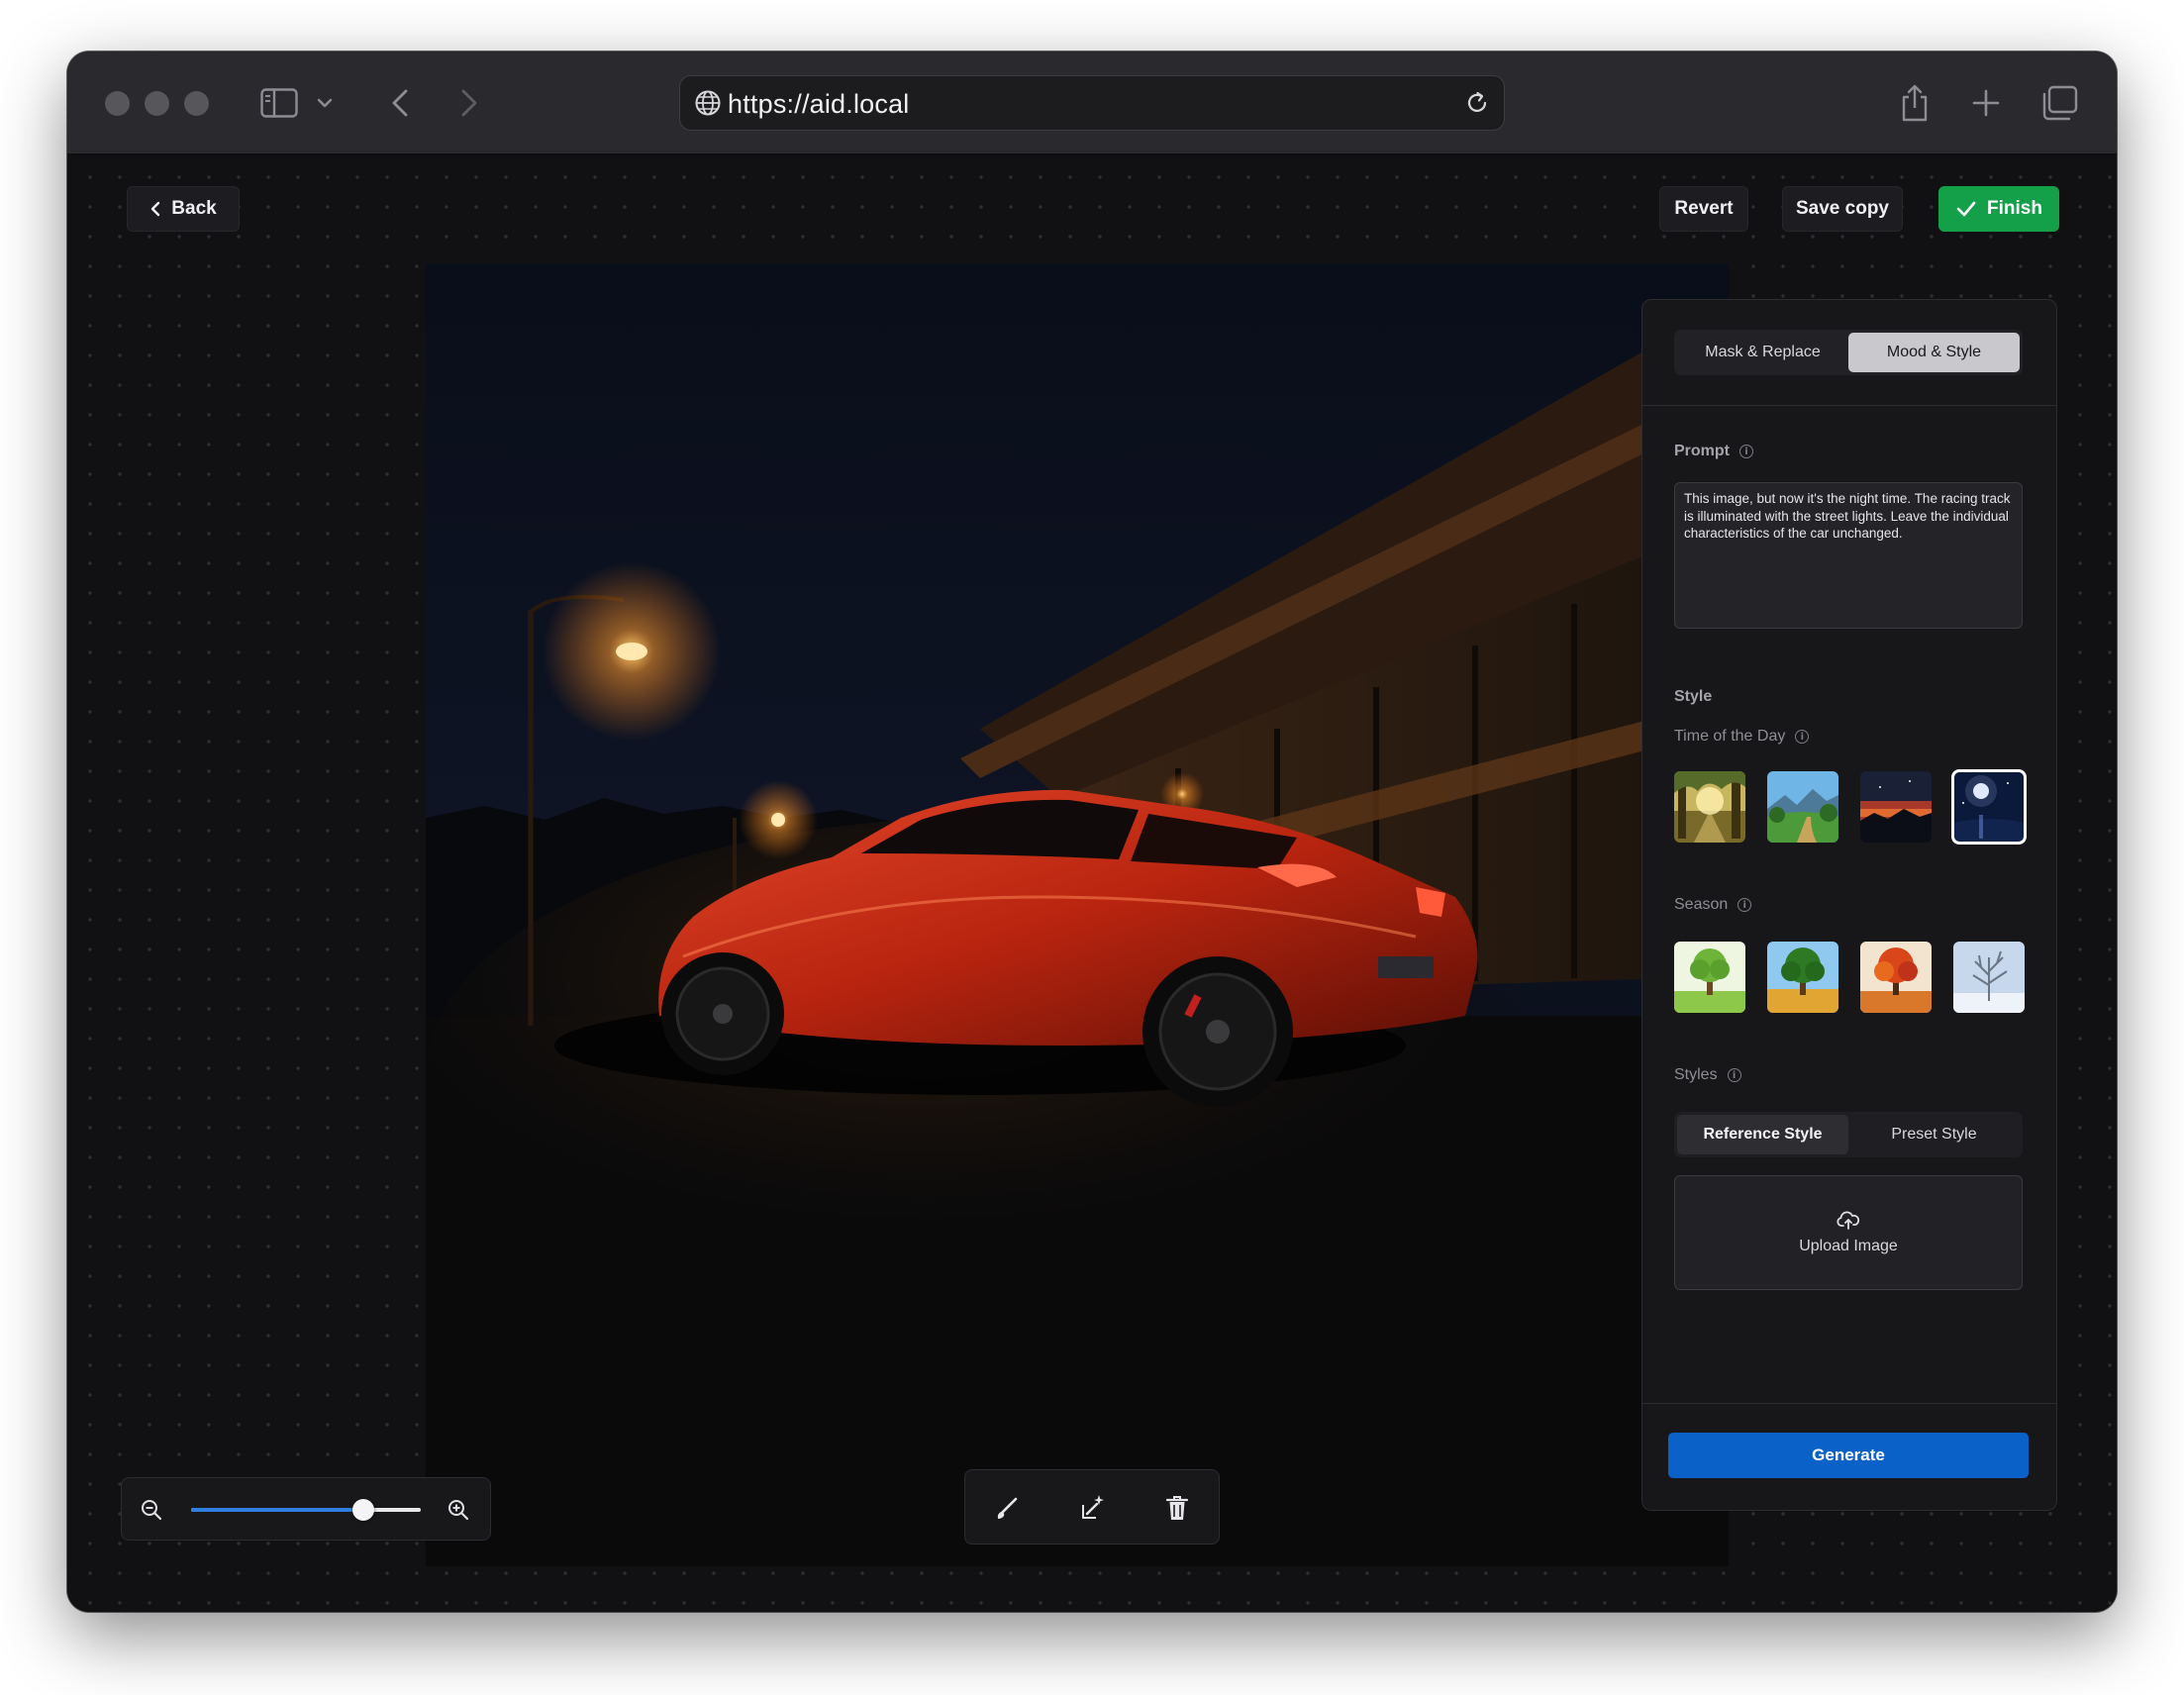  I want to click on zoom-slider, so click(306, 1510).